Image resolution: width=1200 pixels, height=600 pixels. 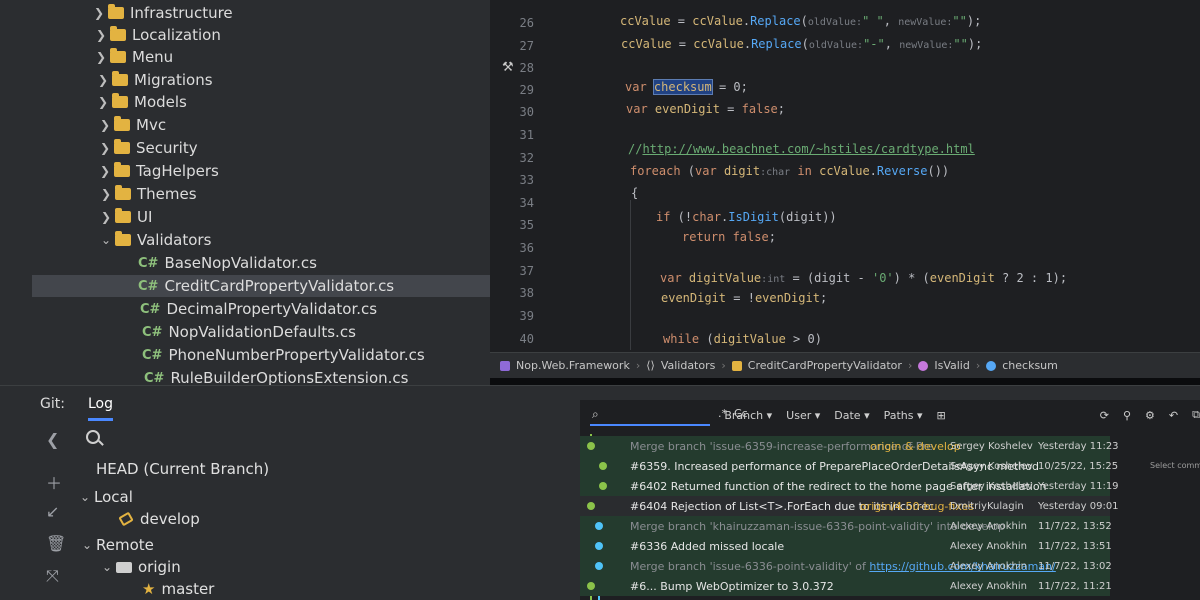 I want to click on tree-file-creditcardpropertyvalidator: C# CreditCardPropertyValidator.cs, so click(x=261, y=286).